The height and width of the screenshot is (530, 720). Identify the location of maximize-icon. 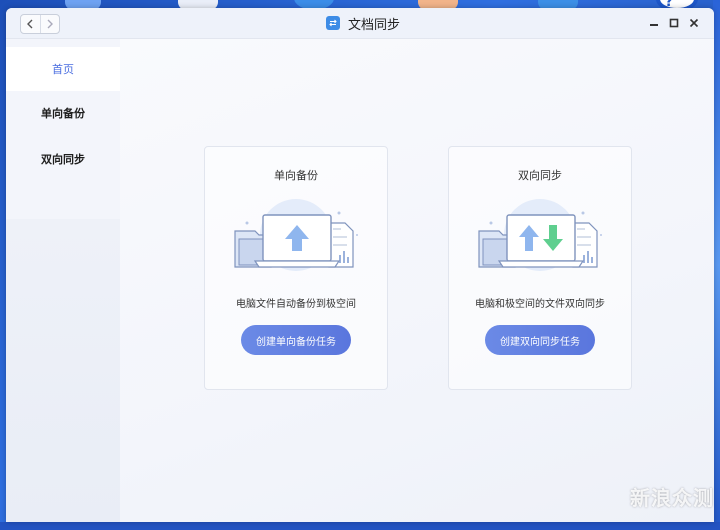
(674, 23).